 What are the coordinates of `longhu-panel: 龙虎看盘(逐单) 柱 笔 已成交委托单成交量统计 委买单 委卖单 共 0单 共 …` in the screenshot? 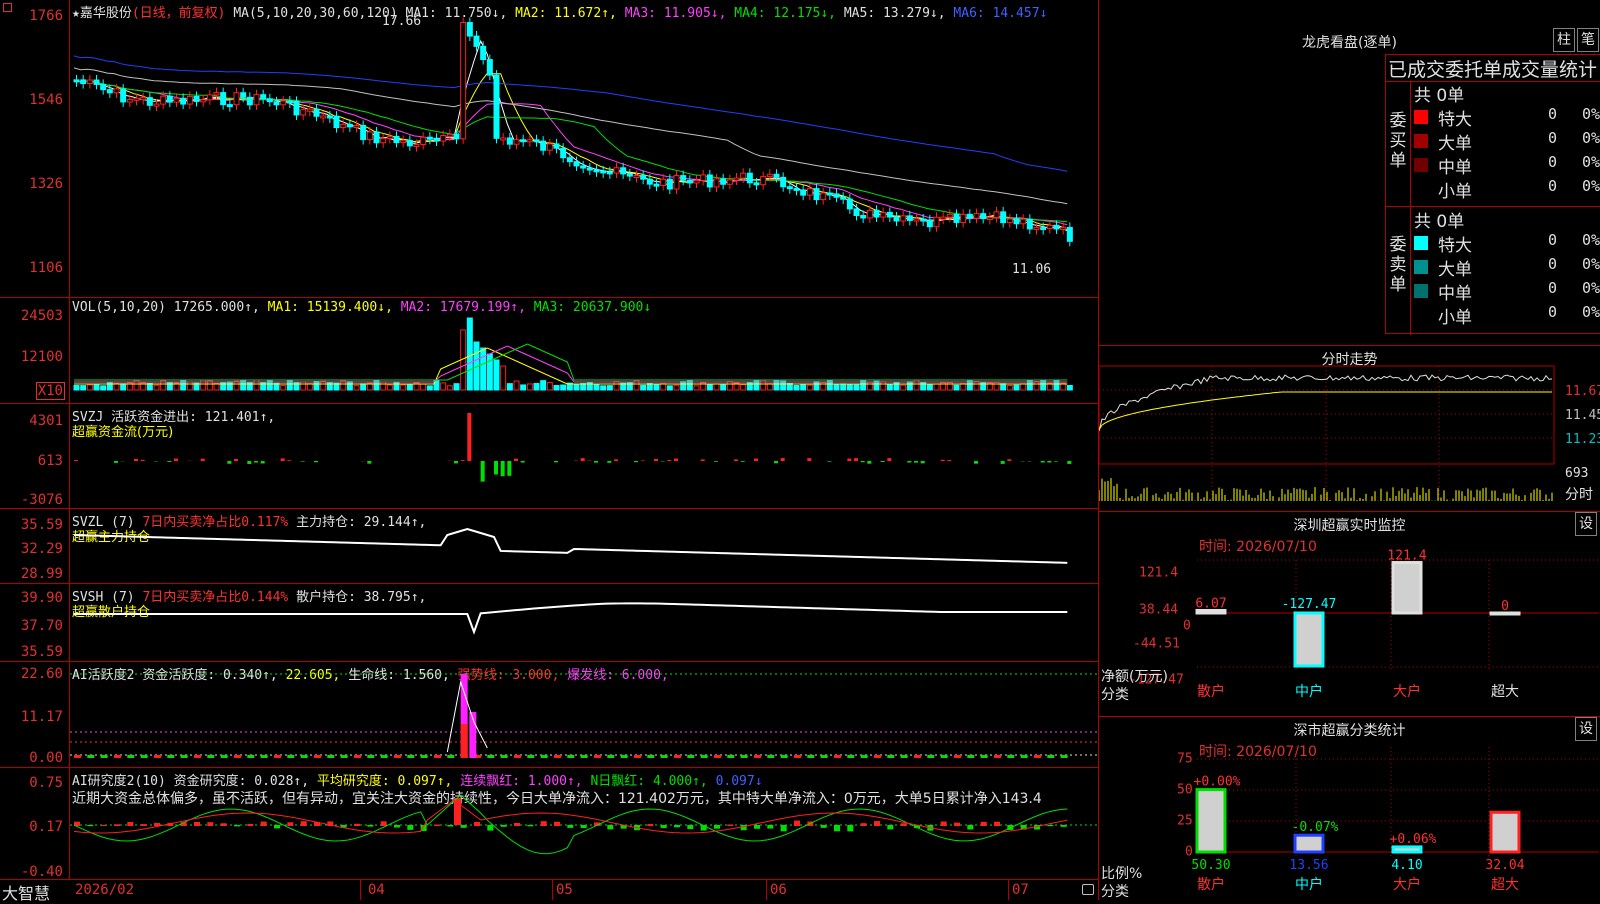 It's located at (1349, 173).